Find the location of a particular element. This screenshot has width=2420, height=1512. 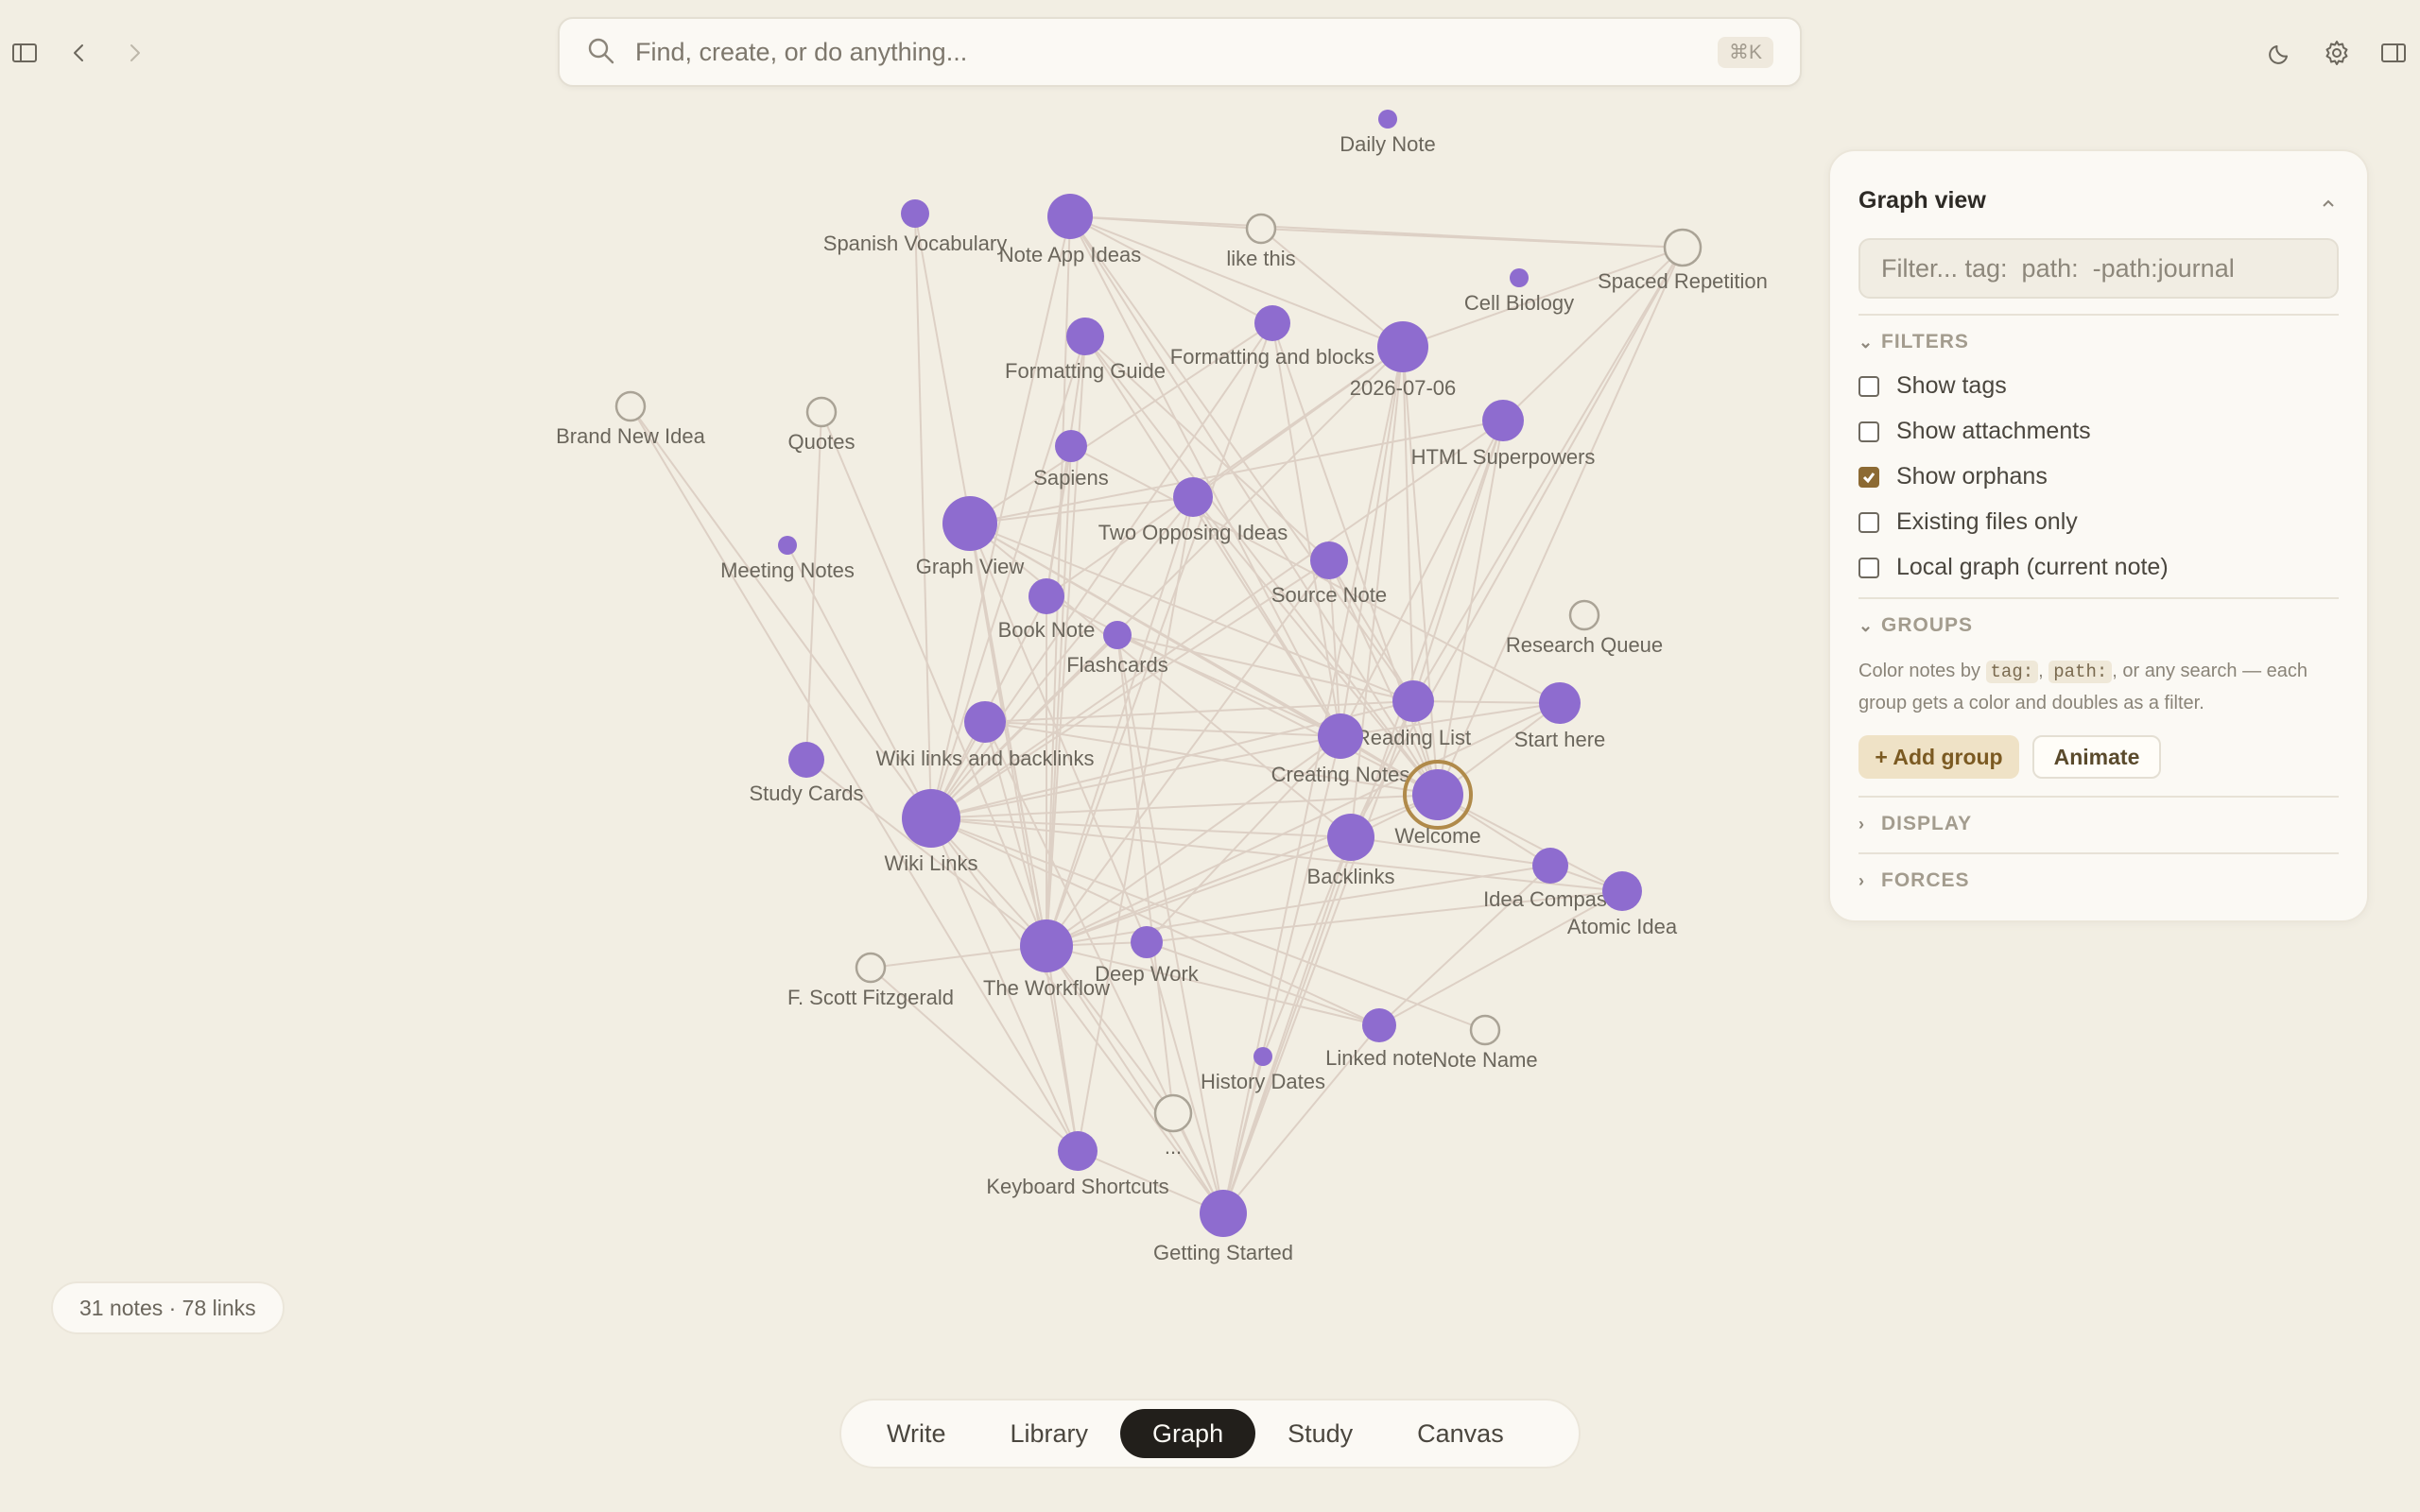

graph-node-formatblocks: Formatting and blocks is located at coordinates (1272, 337).